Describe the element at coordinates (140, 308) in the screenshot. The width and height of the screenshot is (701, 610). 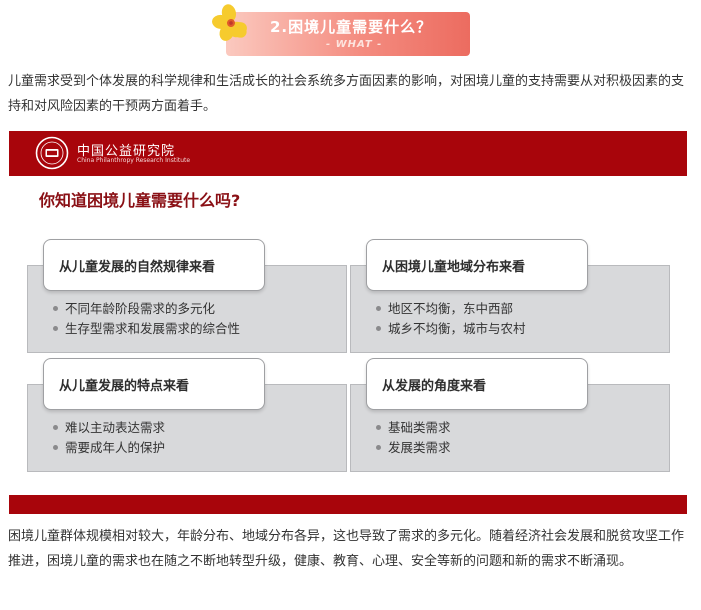
I see `list-item-text: 不同年龄阶段需求的多元化` at that location.